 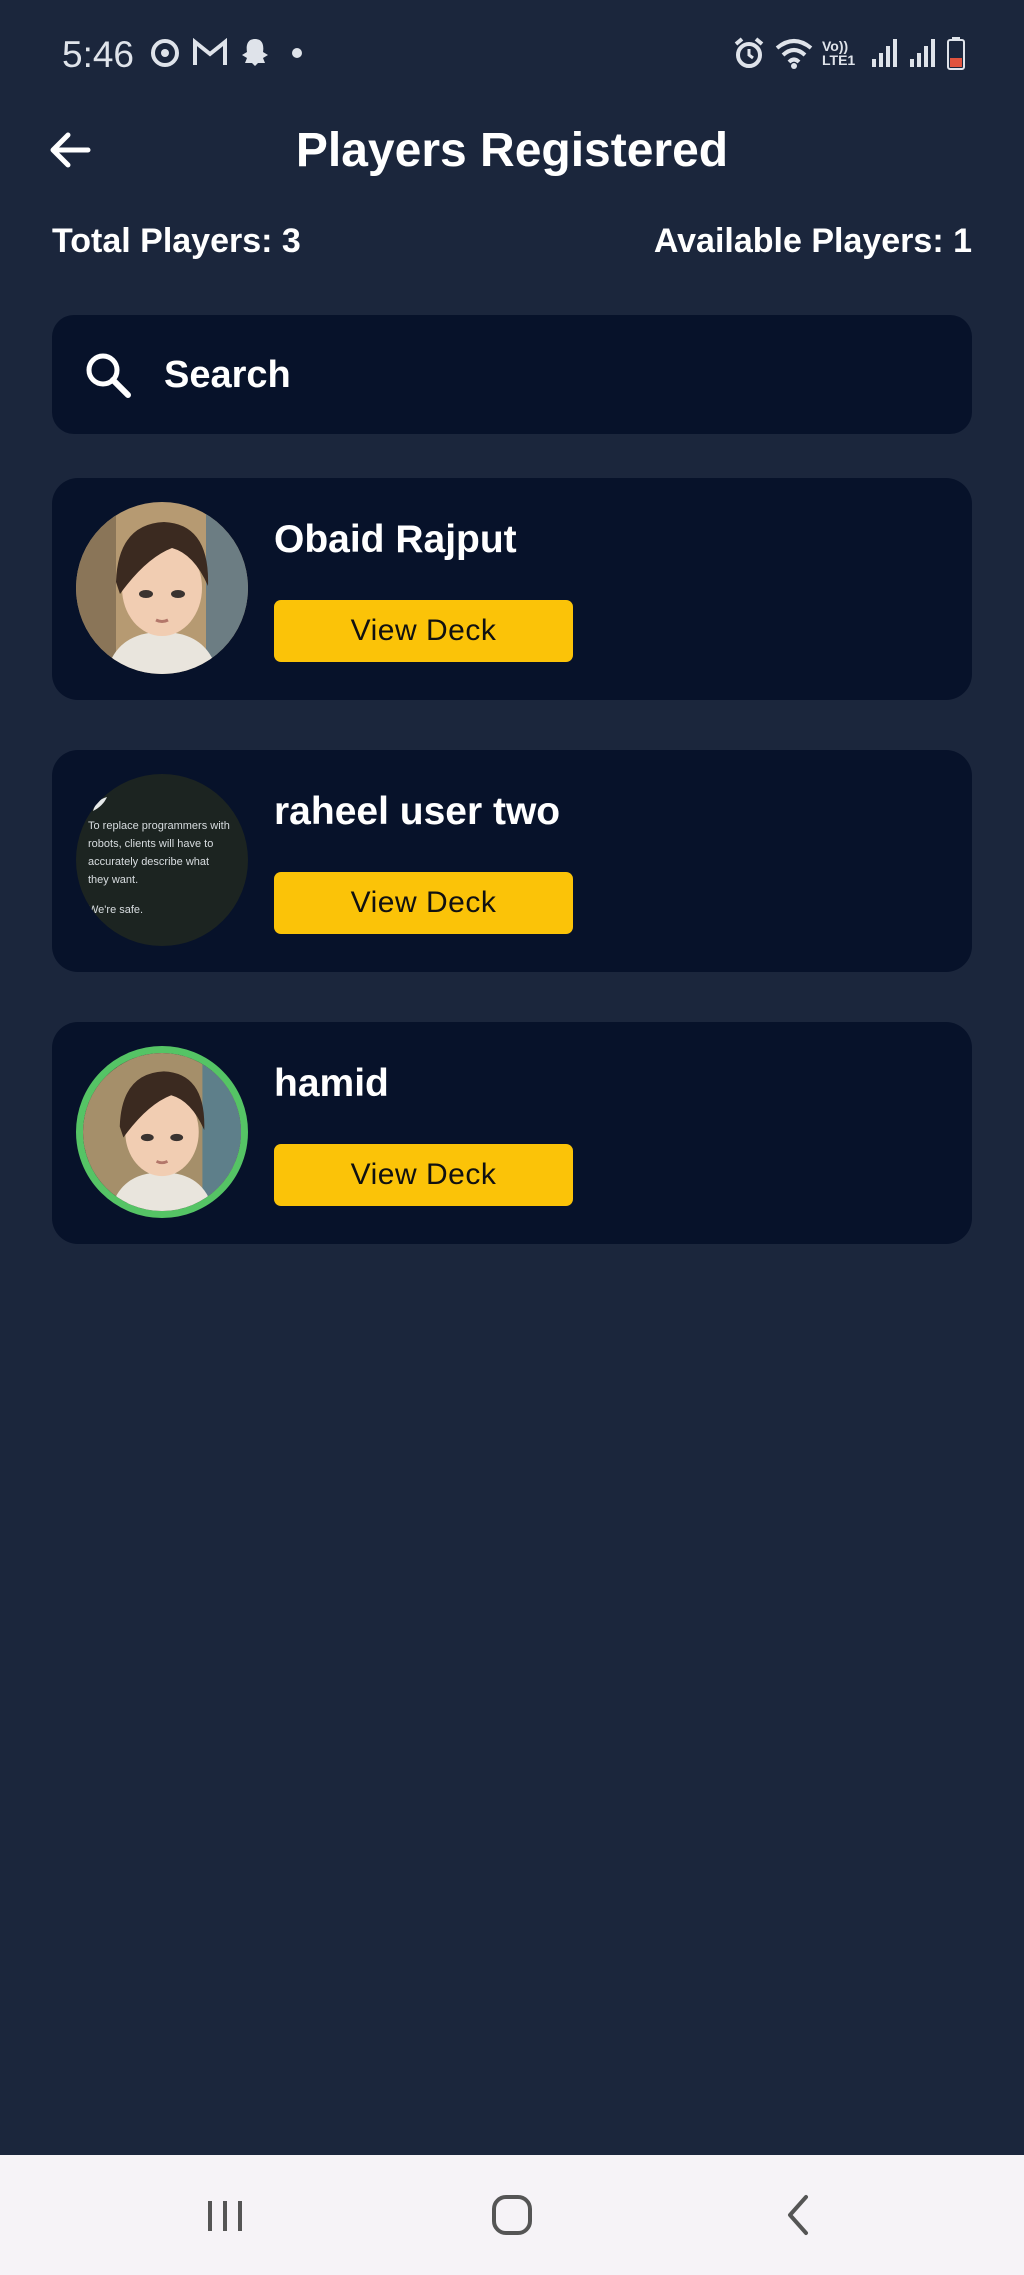 I want to click on sync-icon, so click(x=165, y=53).